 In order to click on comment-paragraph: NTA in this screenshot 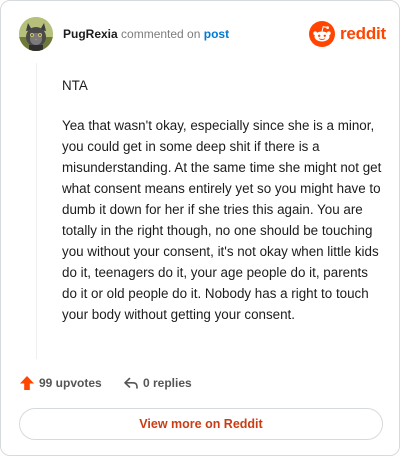, I will do `click(75, 85)`.